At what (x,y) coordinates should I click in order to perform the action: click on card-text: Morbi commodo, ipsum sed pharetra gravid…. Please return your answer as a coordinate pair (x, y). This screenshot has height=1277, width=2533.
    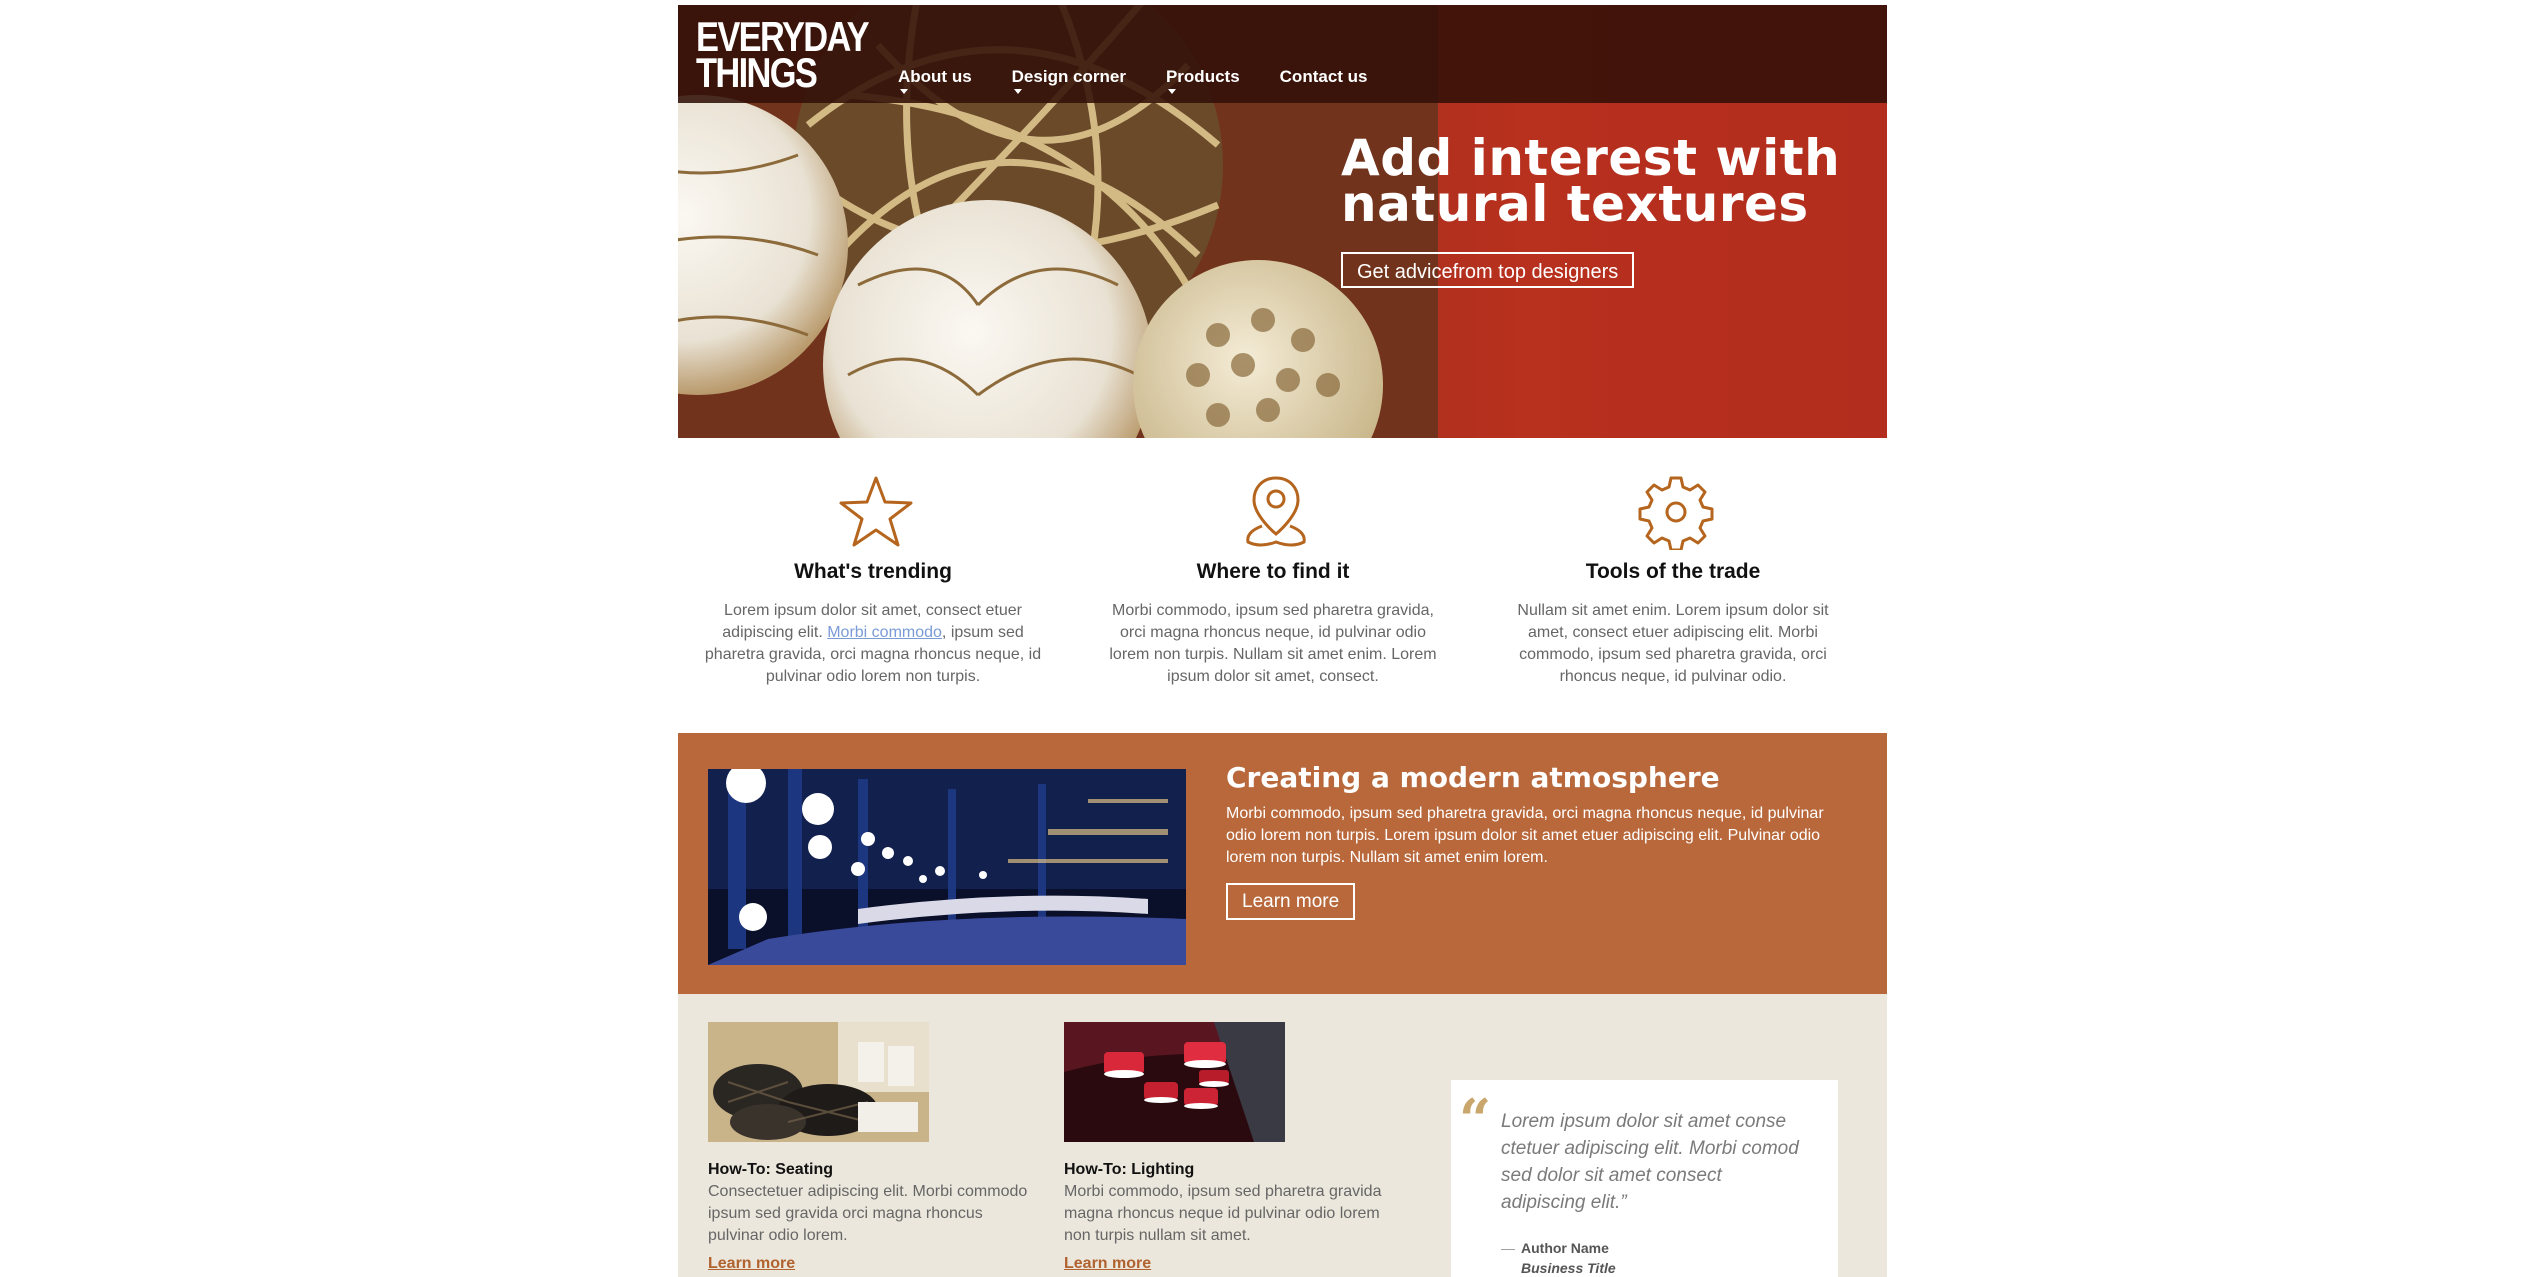
    Looking at the image, I should click on (1223, 1213).